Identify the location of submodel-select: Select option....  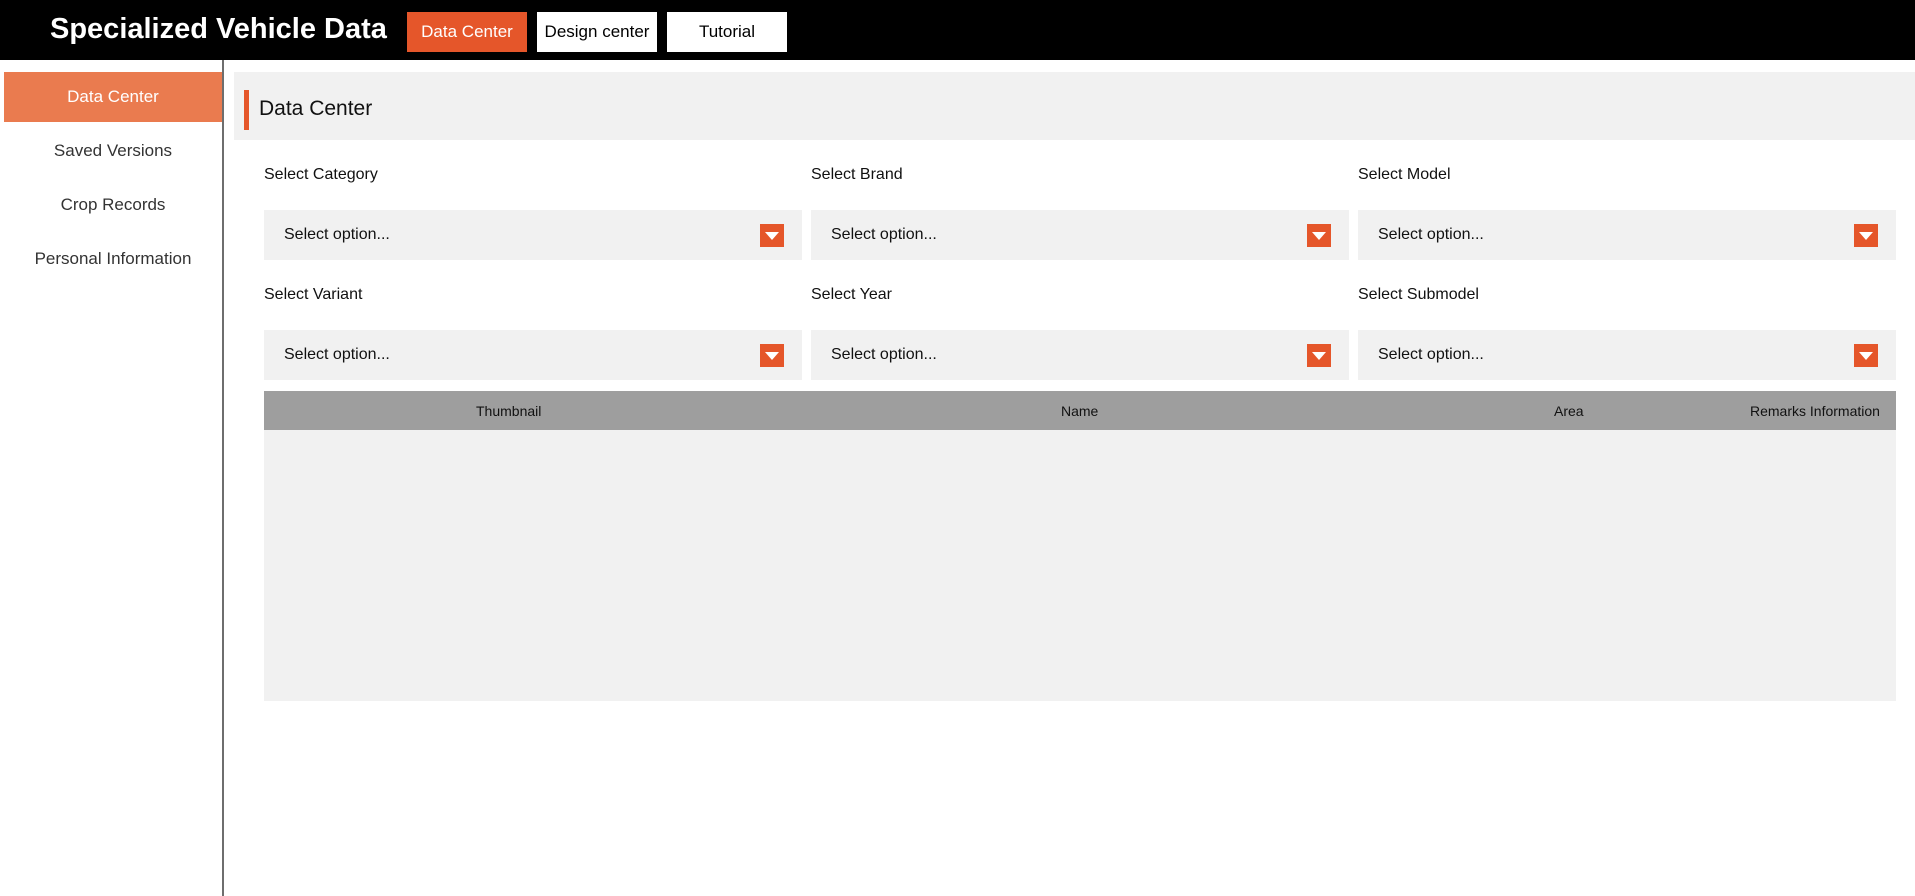
(1627, 355).